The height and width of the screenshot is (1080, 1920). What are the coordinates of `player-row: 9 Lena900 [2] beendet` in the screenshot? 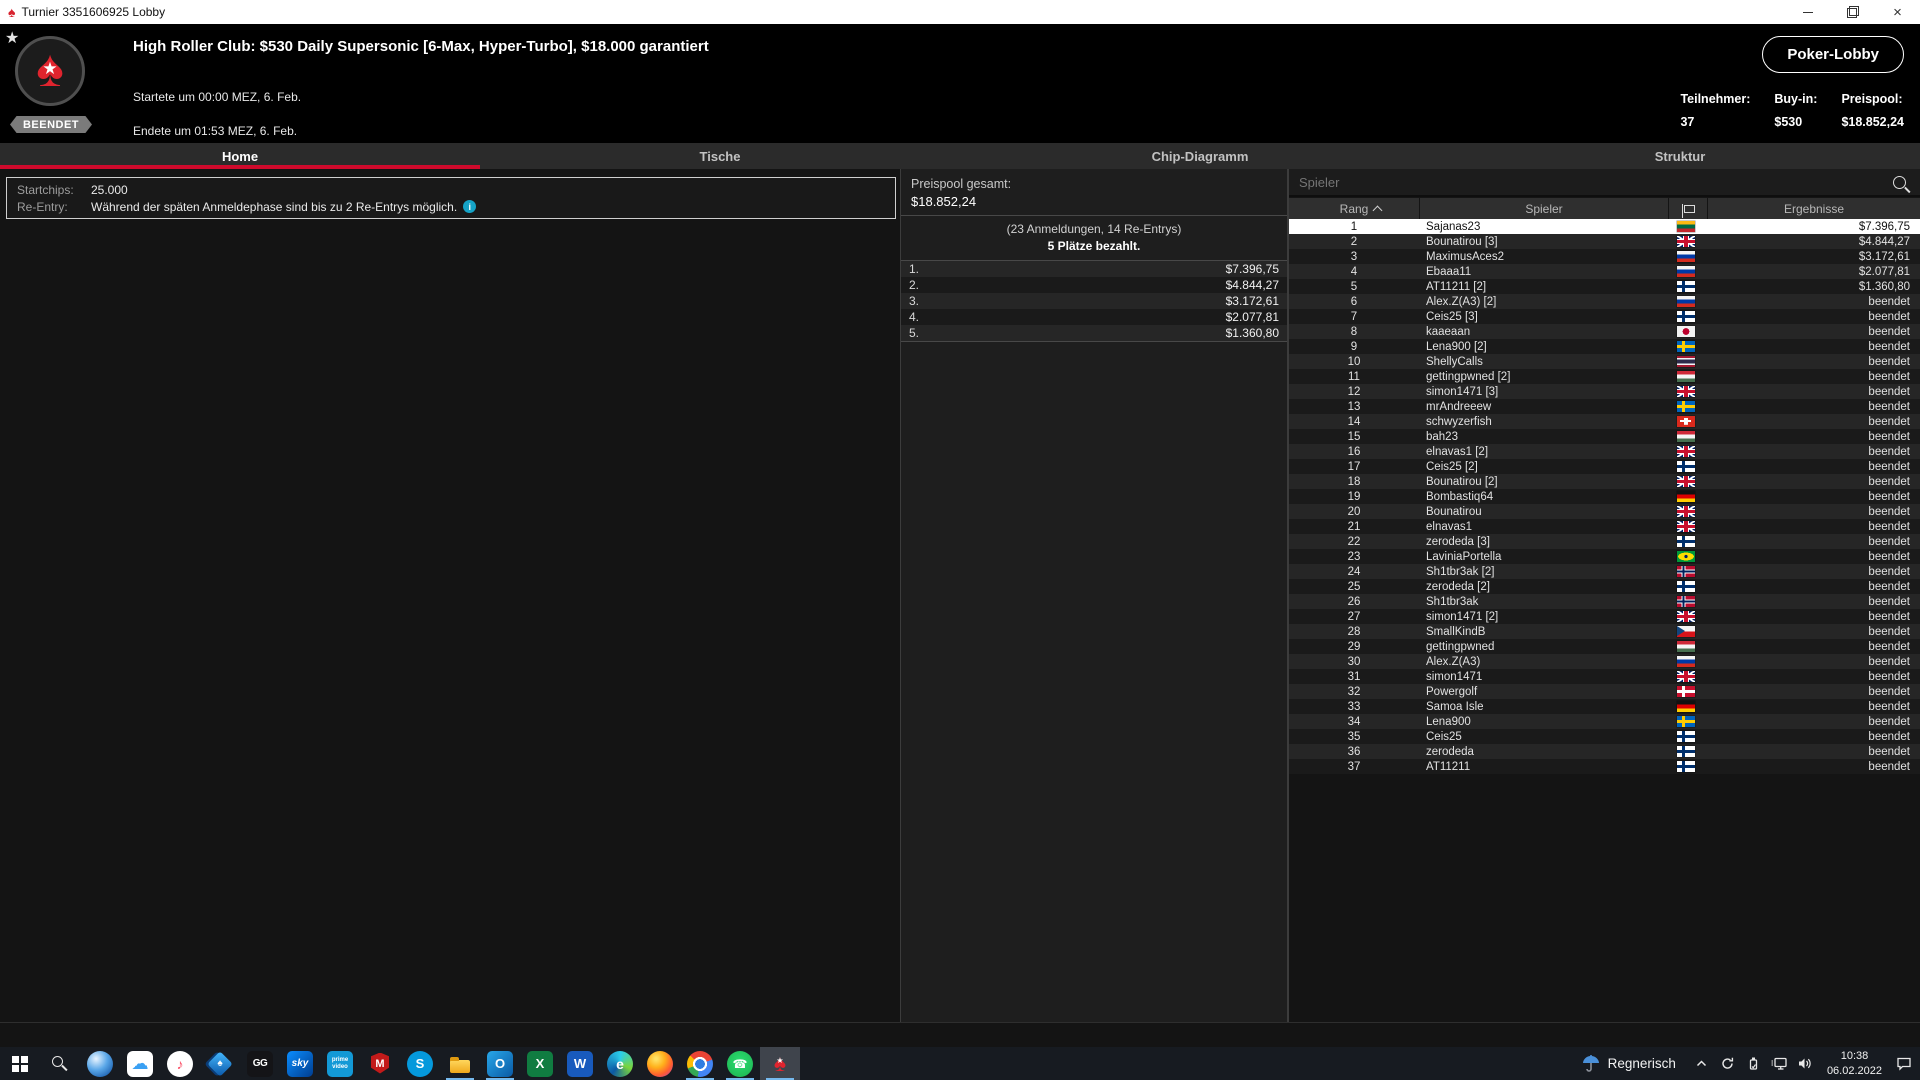 It's located at (1604, 346).